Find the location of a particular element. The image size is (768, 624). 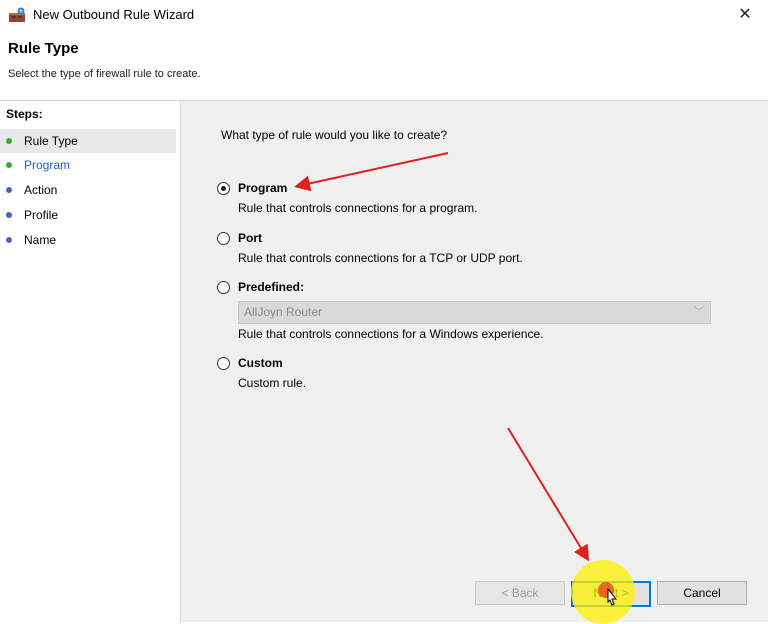

step-name: Name is located at coordinates (88, 240).